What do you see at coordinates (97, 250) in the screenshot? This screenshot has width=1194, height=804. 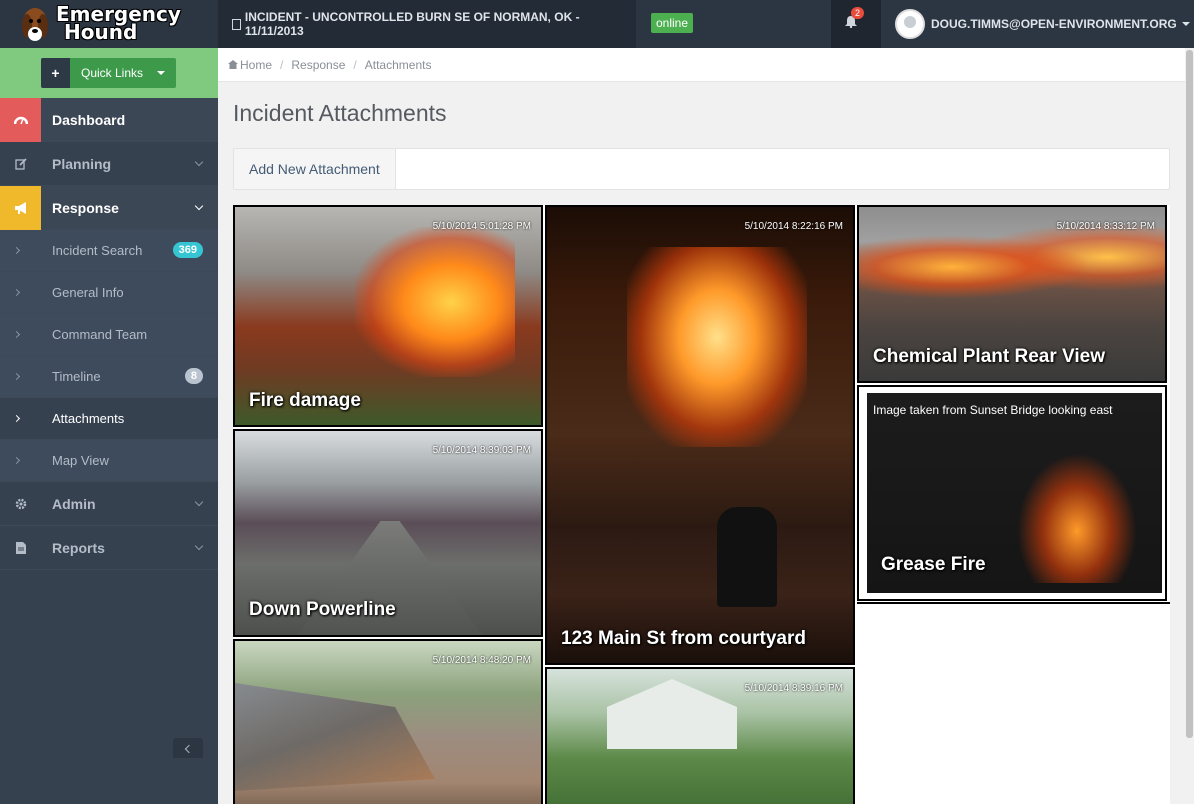 I see `sidebar-item-label: Incident Search` at bounding box center [97, 250].